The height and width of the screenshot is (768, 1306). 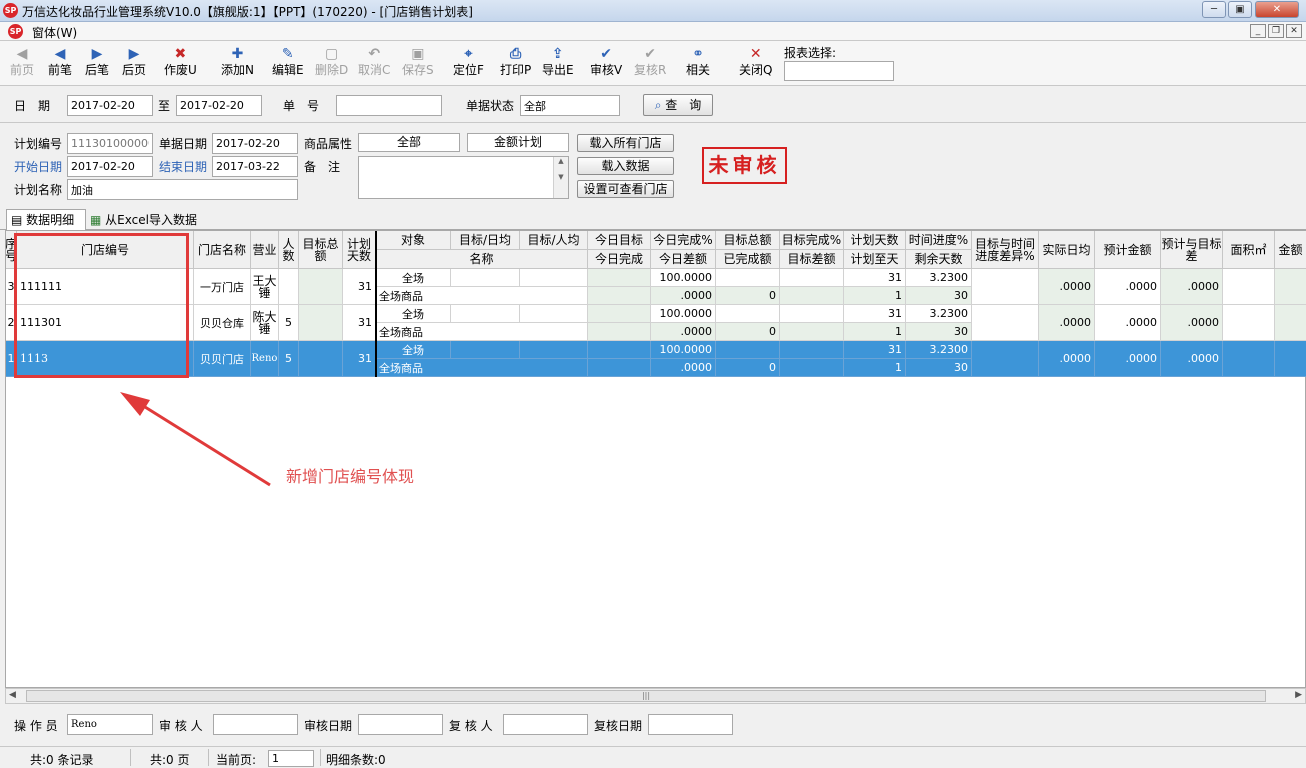 I want to click on toolbar-button: ⚭ 相关, so click(x=698, y=61).